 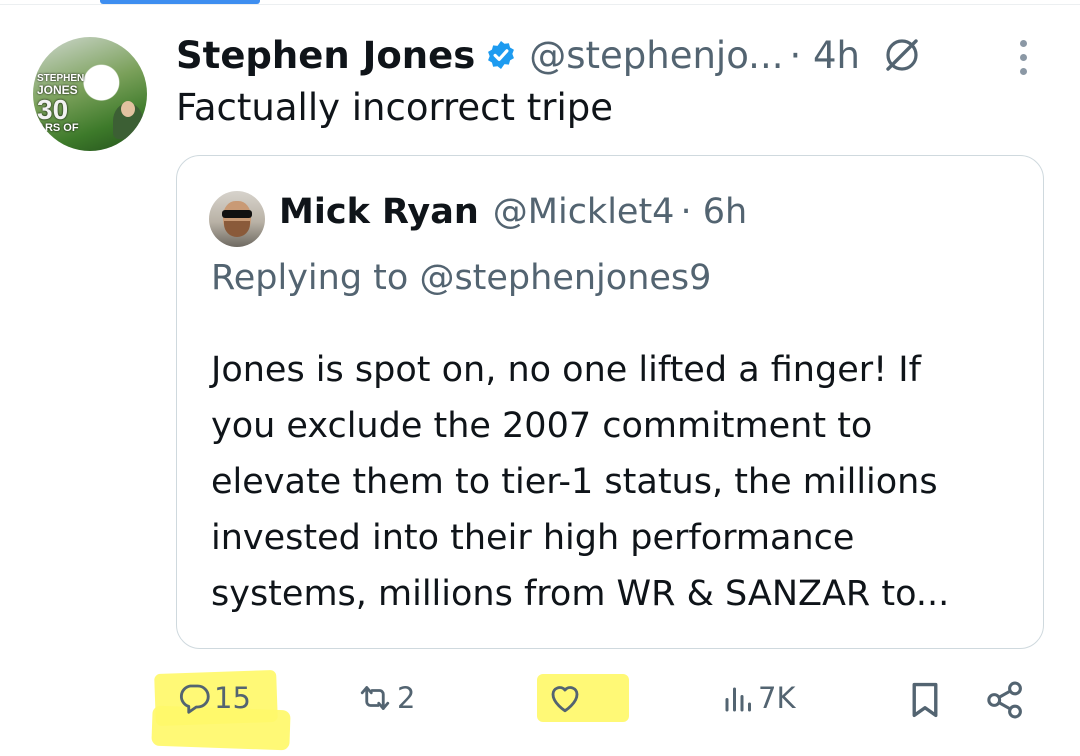 What do you see at coordinates (379, 212) in the screenshot?
I see `quote-author-name: Mick Ryan` at bounding box center [379, 212].